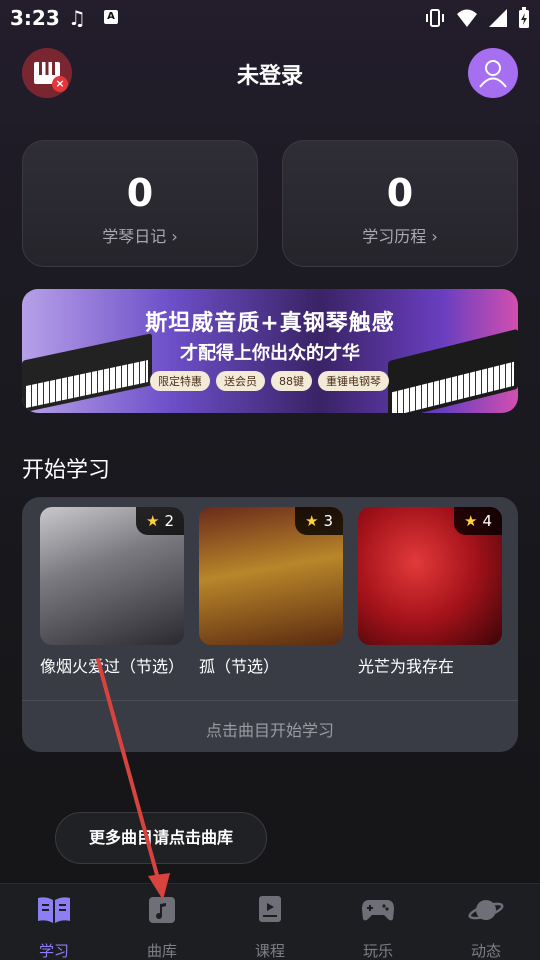 This screenshot has width=540, height=960. I want to click on gamepad-icon, so click(378, 910).